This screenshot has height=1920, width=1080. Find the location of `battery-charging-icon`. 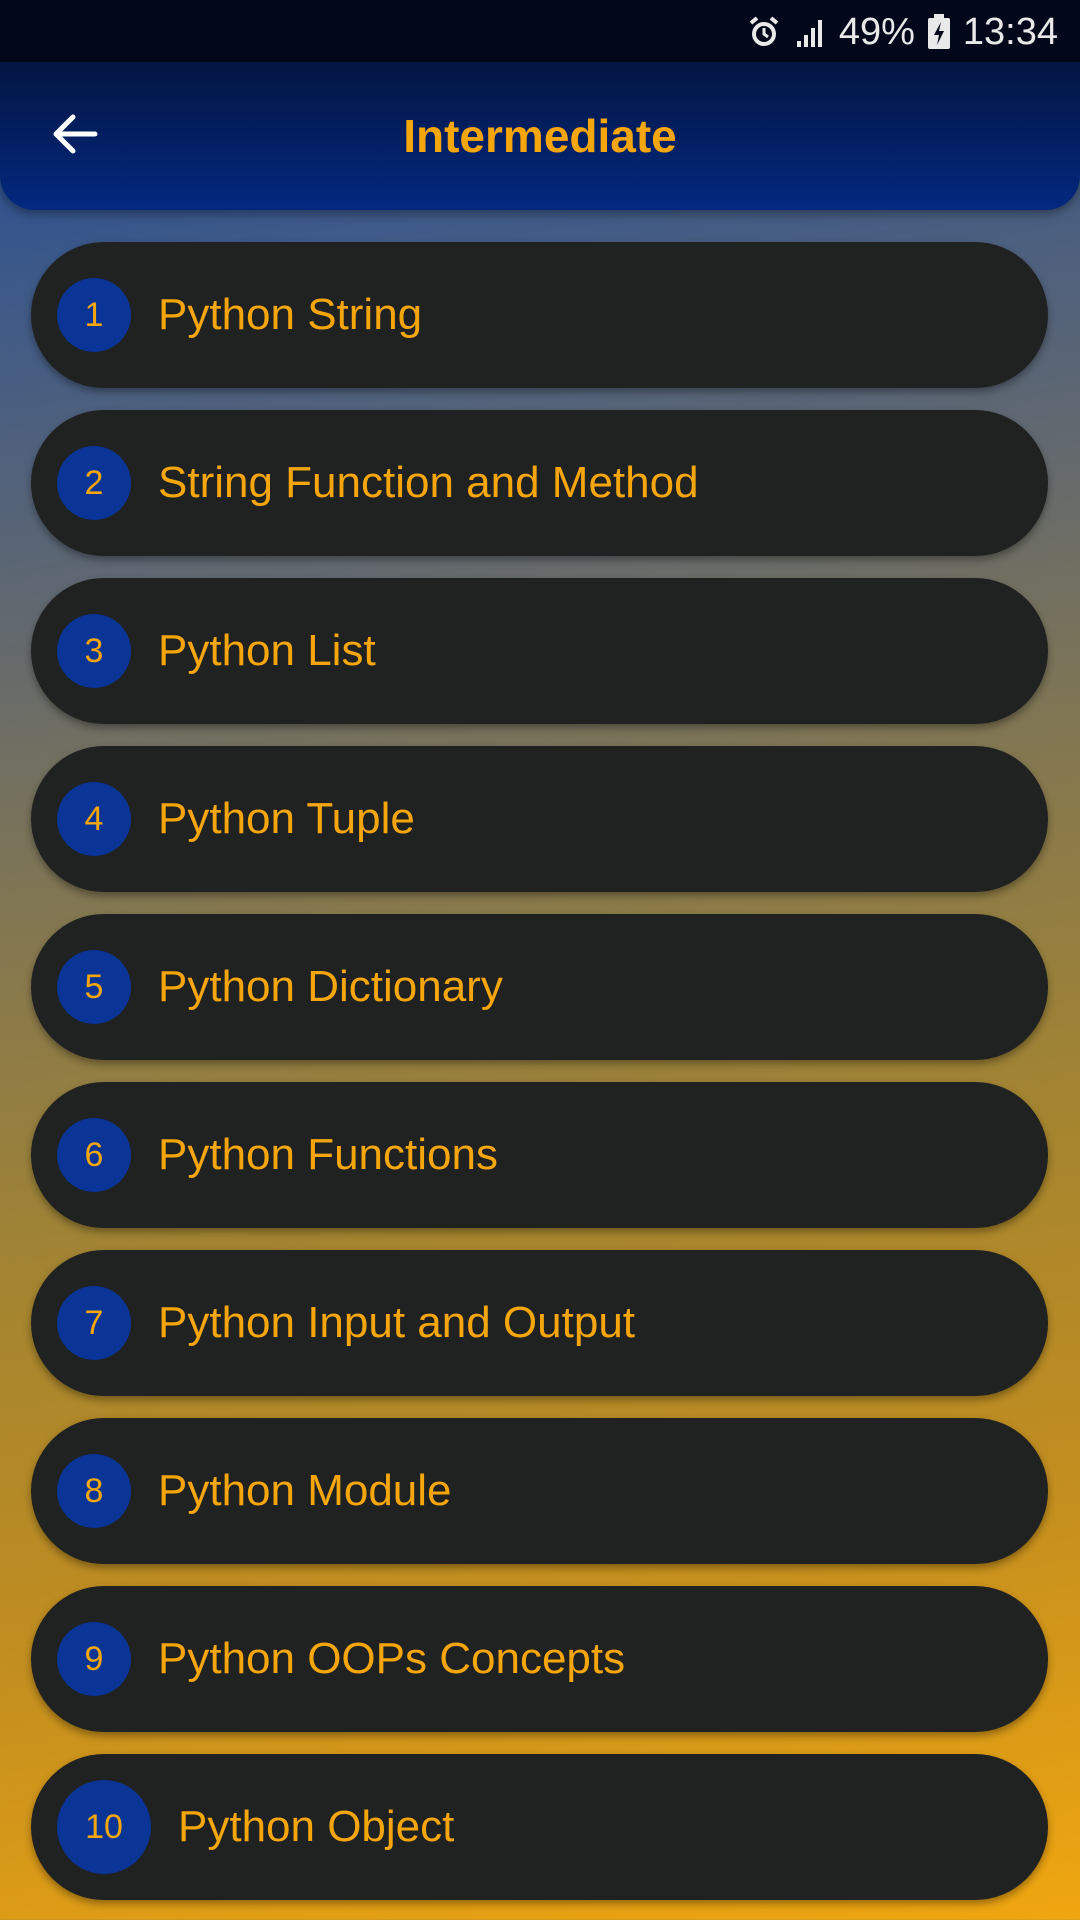

battery-charging-icon is located at coordinates (939, 32).